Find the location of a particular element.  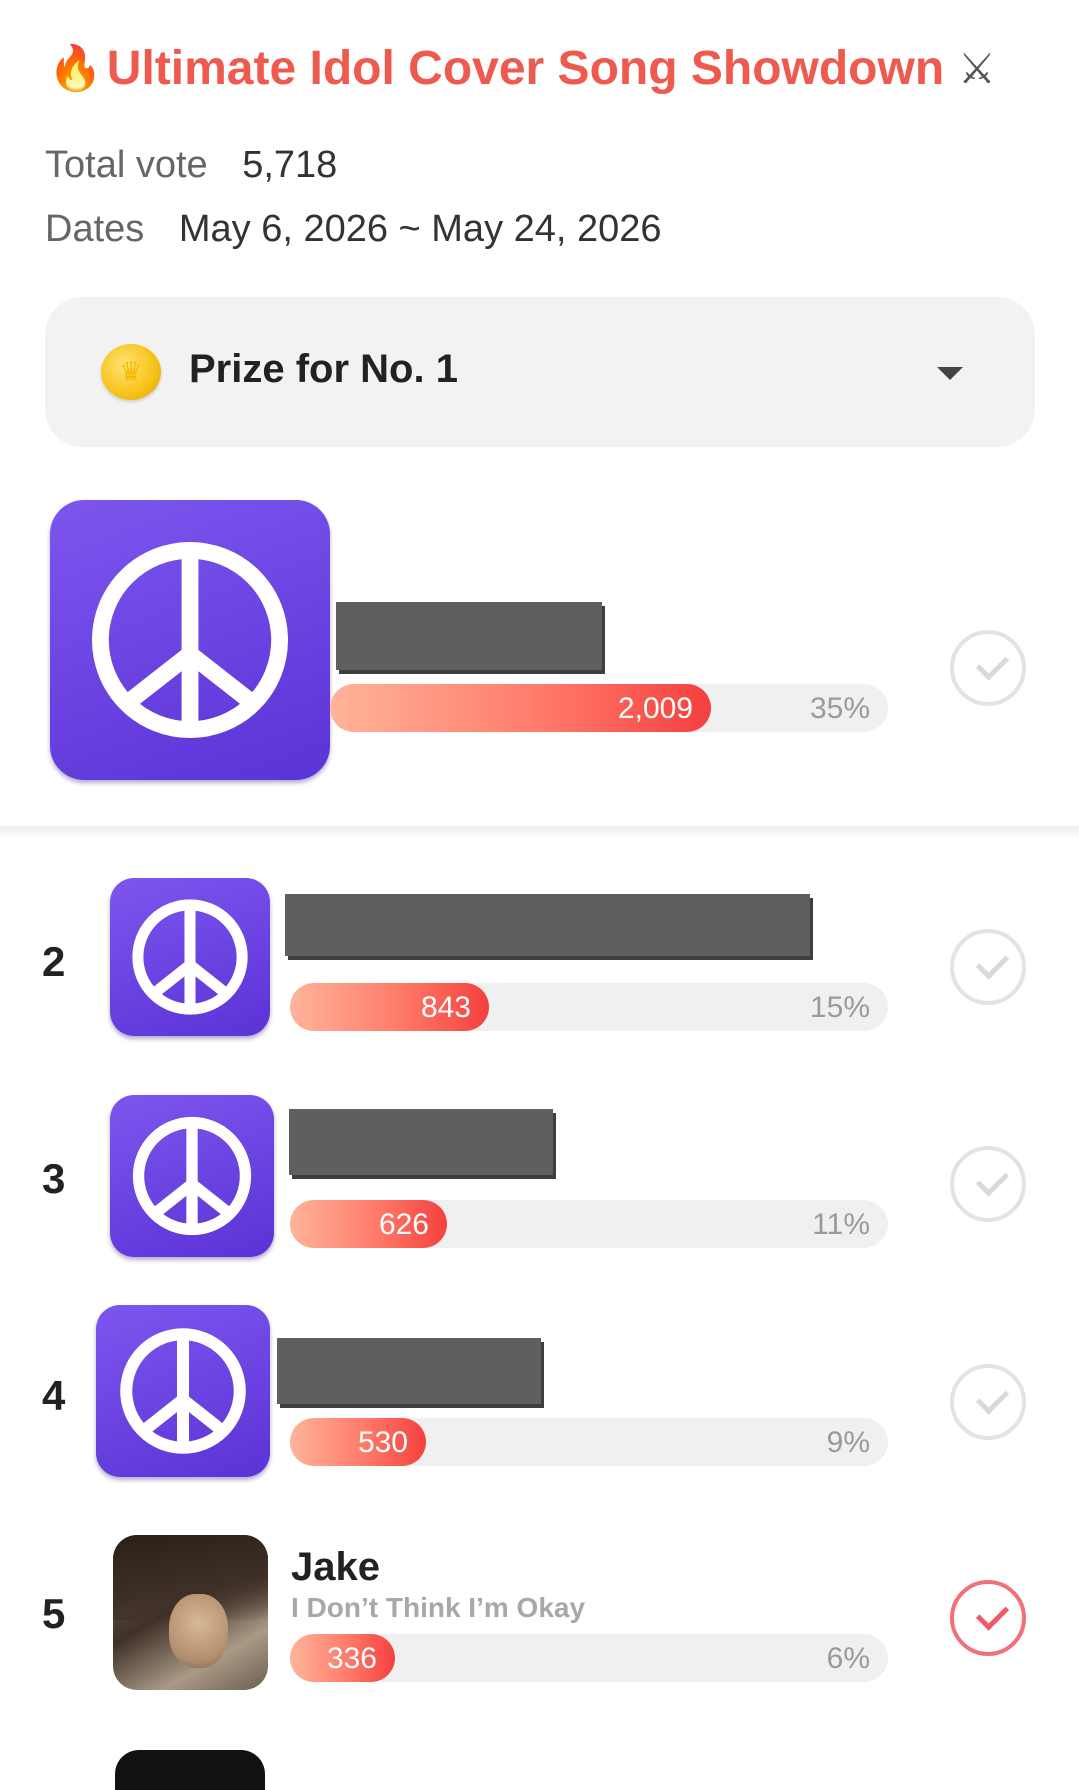

coin-icon is located at coordinates (131, 372).